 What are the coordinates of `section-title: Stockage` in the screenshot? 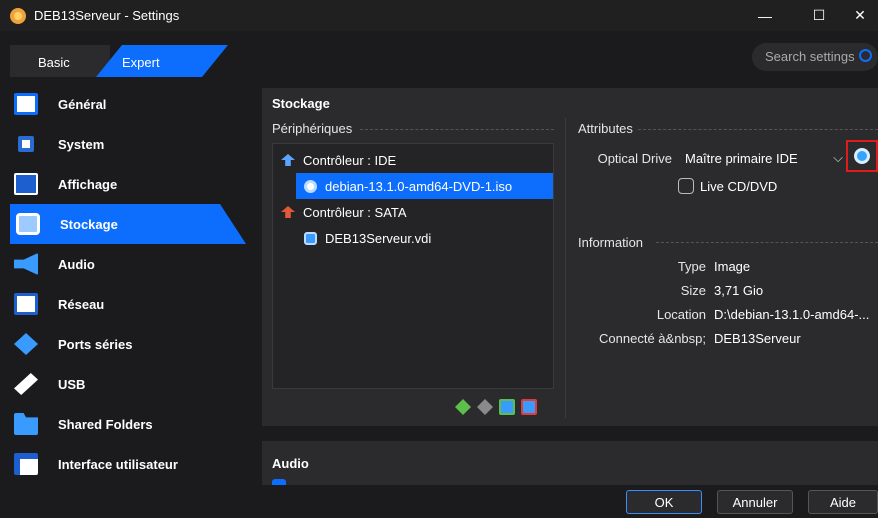 It's located at (301, 103).